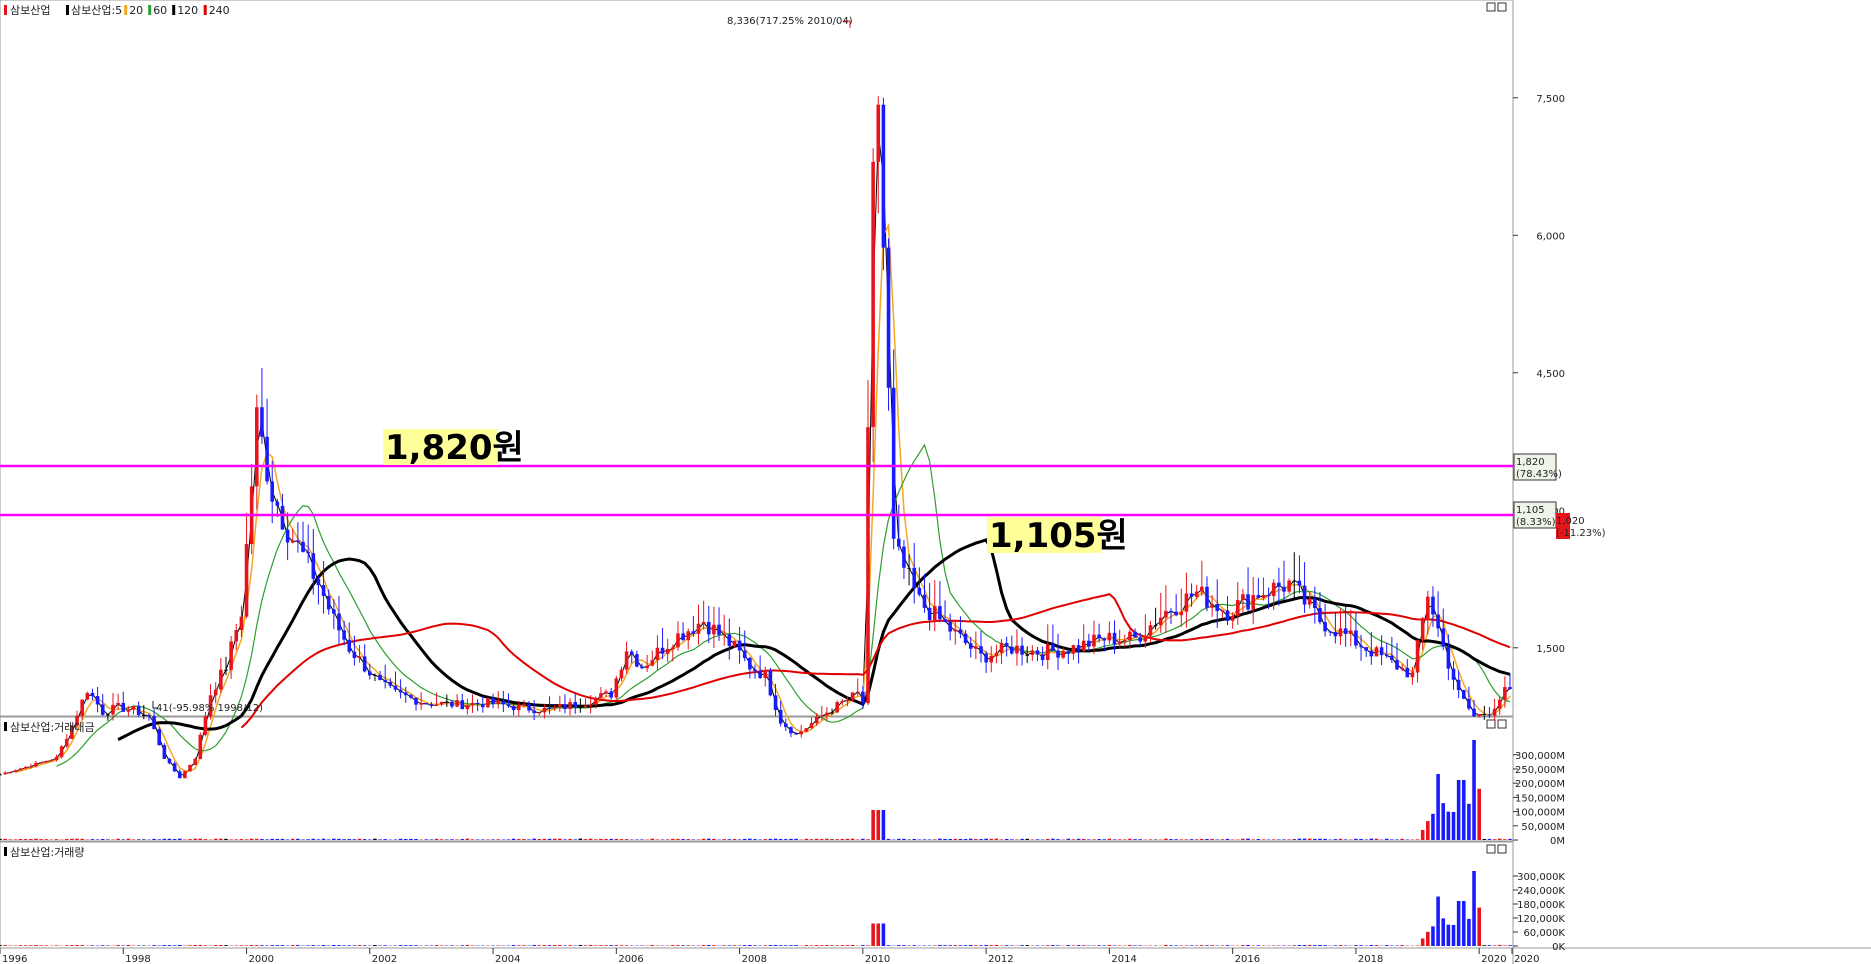  I want to click on x-tick-label: 2006, so click(630, 959).